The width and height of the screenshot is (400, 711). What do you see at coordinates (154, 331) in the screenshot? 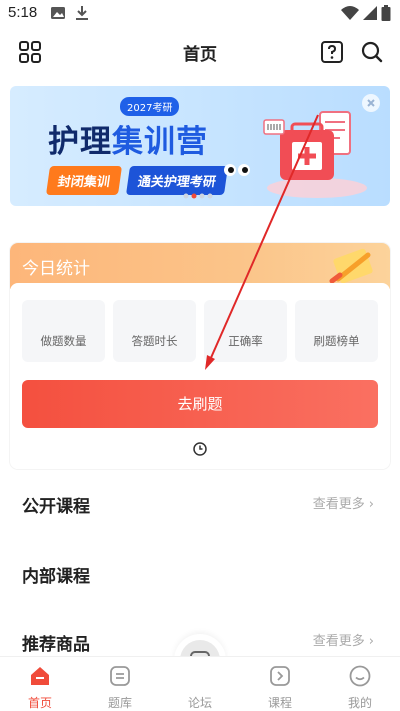
I see `metric-answer-time: 答题时长` at bounding box center [154, 331].